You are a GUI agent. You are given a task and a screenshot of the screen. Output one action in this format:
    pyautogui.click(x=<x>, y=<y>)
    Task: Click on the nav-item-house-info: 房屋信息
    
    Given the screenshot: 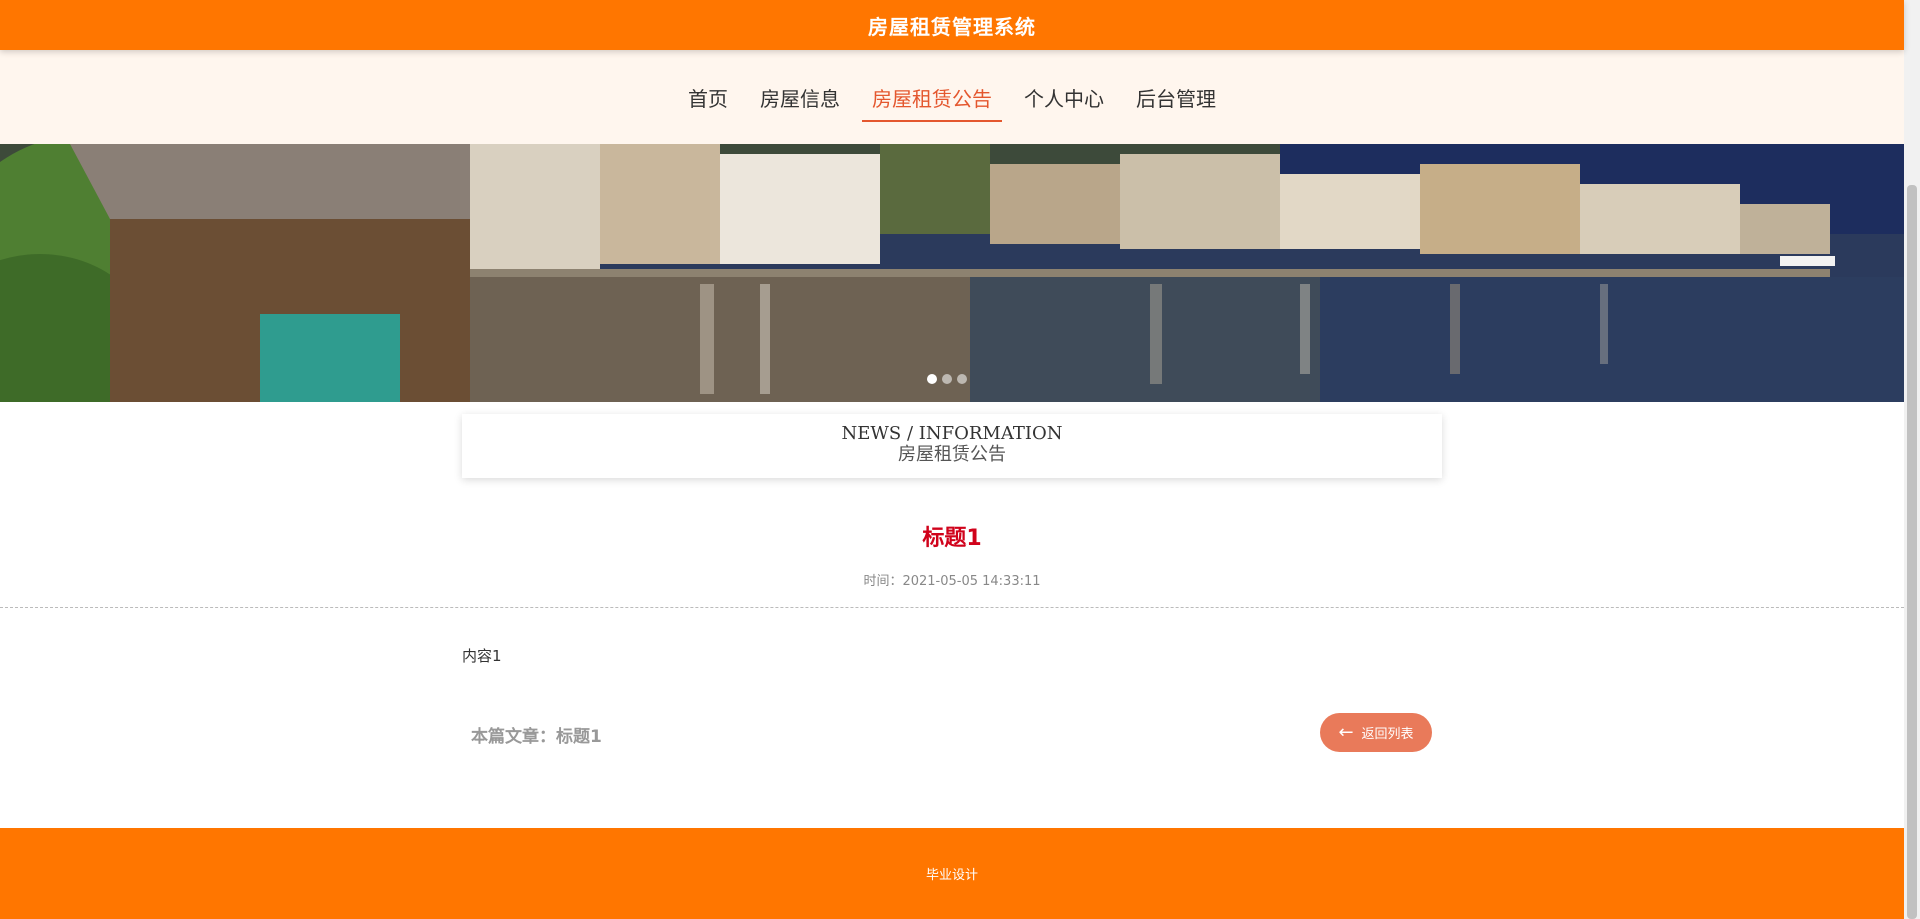 What is the action you would take?
    pyautogui.click(x=800, y=97)
    